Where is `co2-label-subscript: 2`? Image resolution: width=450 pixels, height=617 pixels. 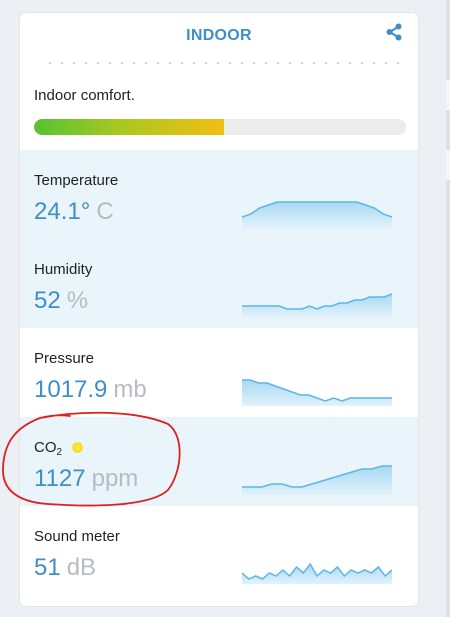
co2-label-subscript: 2 is located at coordinates (59, 452).